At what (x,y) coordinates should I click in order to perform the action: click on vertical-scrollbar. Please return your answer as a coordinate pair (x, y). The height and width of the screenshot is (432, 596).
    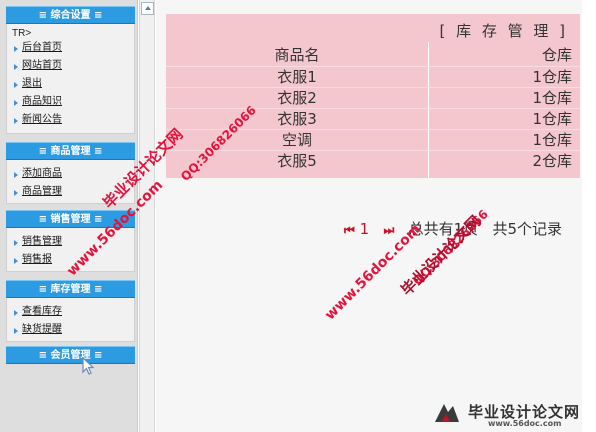
    Looking at the image, I should click on (147, 216).